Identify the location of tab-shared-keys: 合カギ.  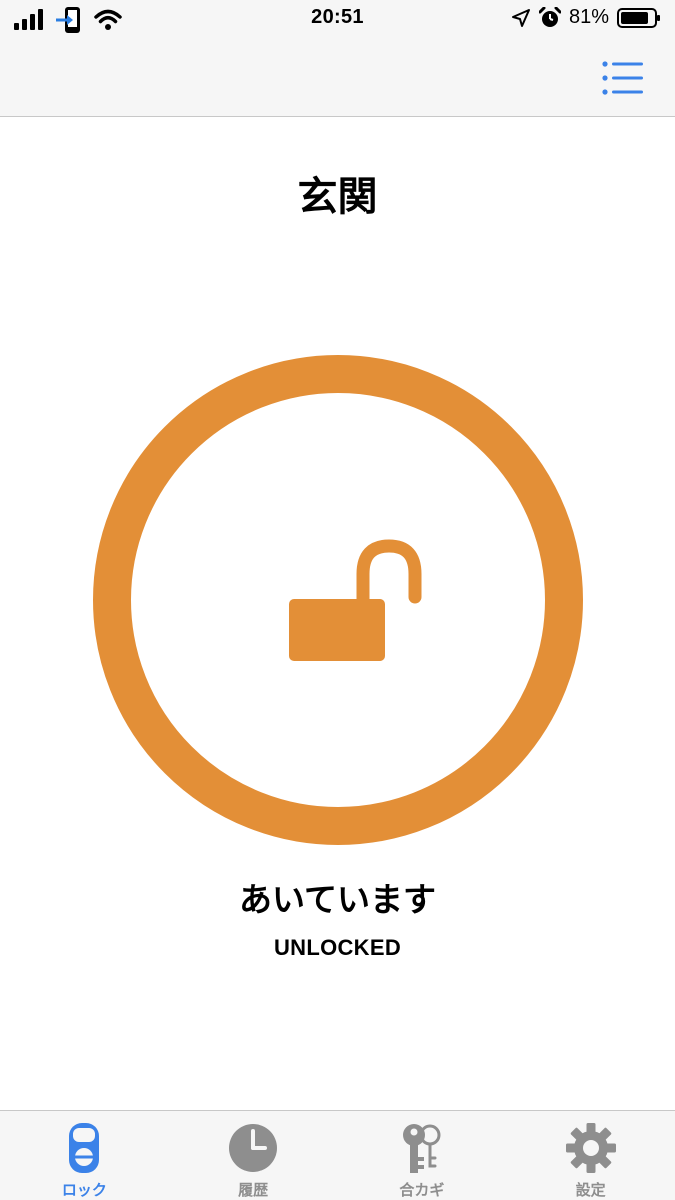
(422, 1155).